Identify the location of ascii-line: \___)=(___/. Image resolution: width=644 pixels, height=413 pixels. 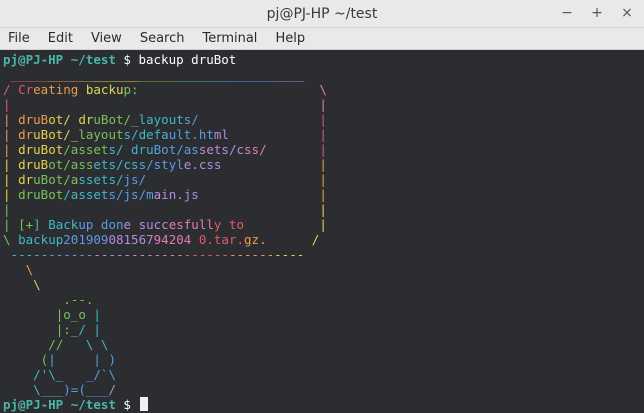
(74, 389).